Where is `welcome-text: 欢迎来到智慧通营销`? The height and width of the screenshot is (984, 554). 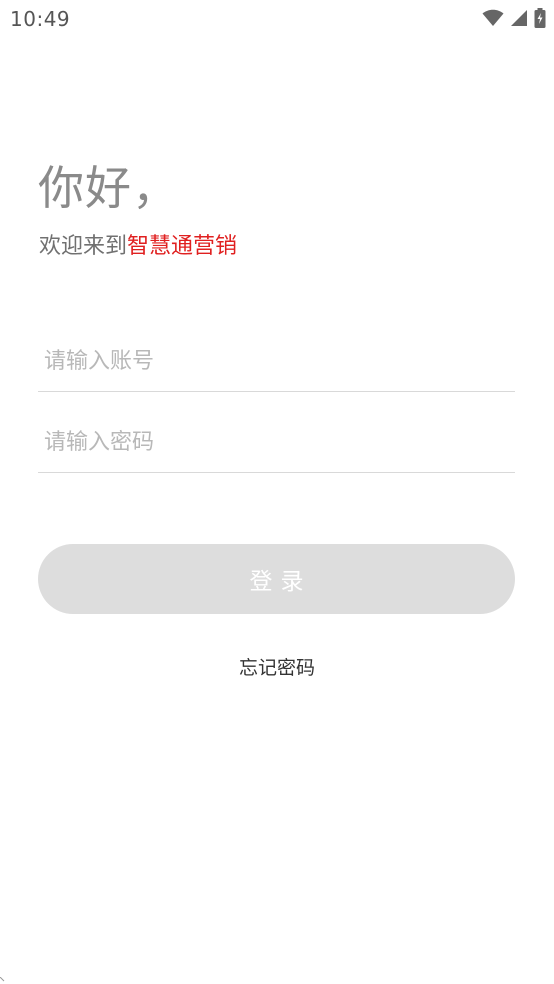
welcome-text: 欢迎来到智慧通营销 is located at coordinates (138, 244).